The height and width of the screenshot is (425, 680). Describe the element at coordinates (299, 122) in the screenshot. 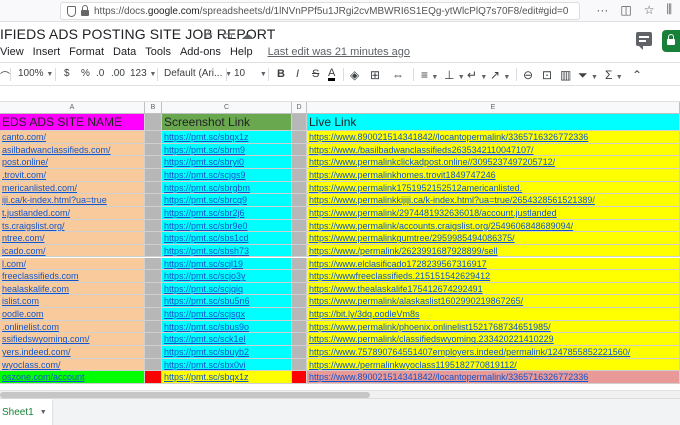

I see `header-cell-d` at that location.